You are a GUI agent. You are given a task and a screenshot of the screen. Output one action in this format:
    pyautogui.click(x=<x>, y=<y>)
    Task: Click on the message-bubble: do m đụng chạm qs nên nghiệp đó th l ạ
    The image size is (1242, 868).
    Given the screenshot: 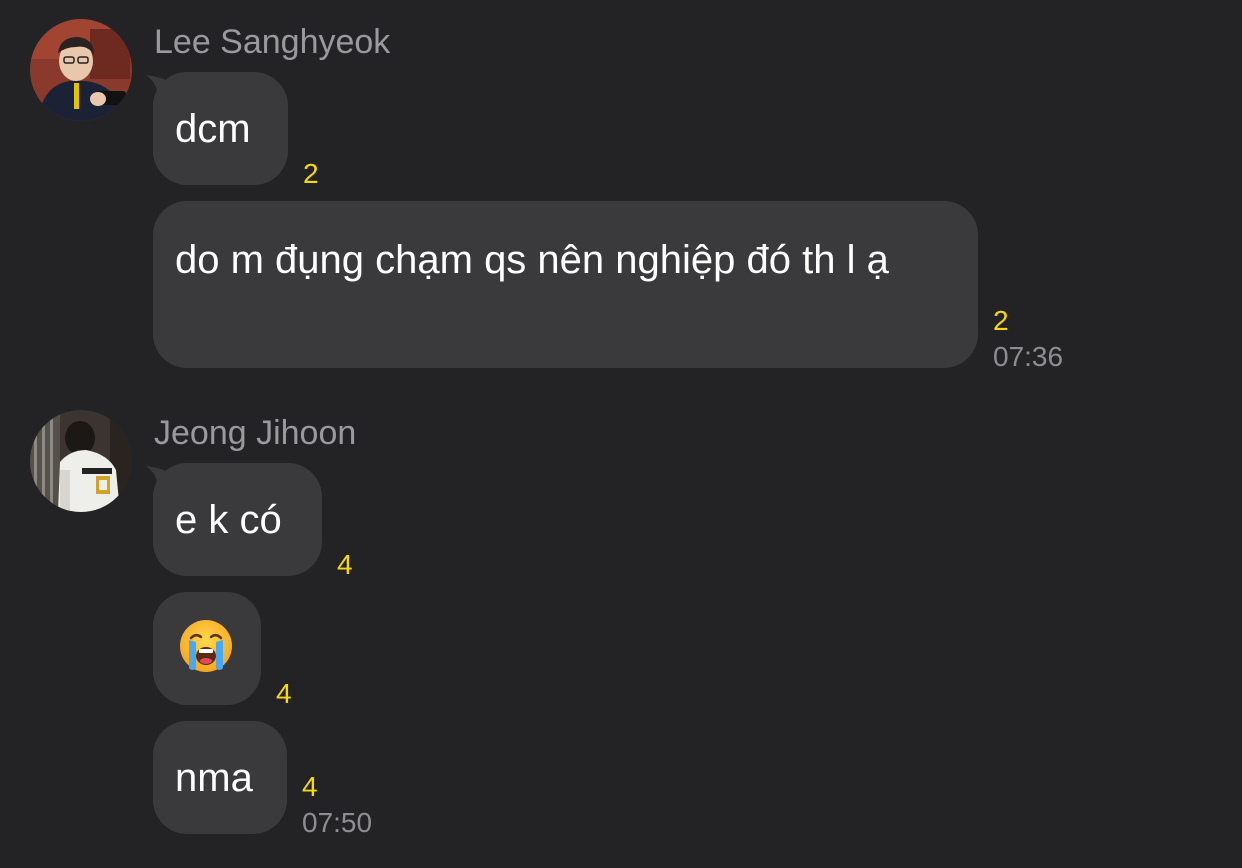 What is the action you would take?
    pyautogui.click(x=565, y=284)
    